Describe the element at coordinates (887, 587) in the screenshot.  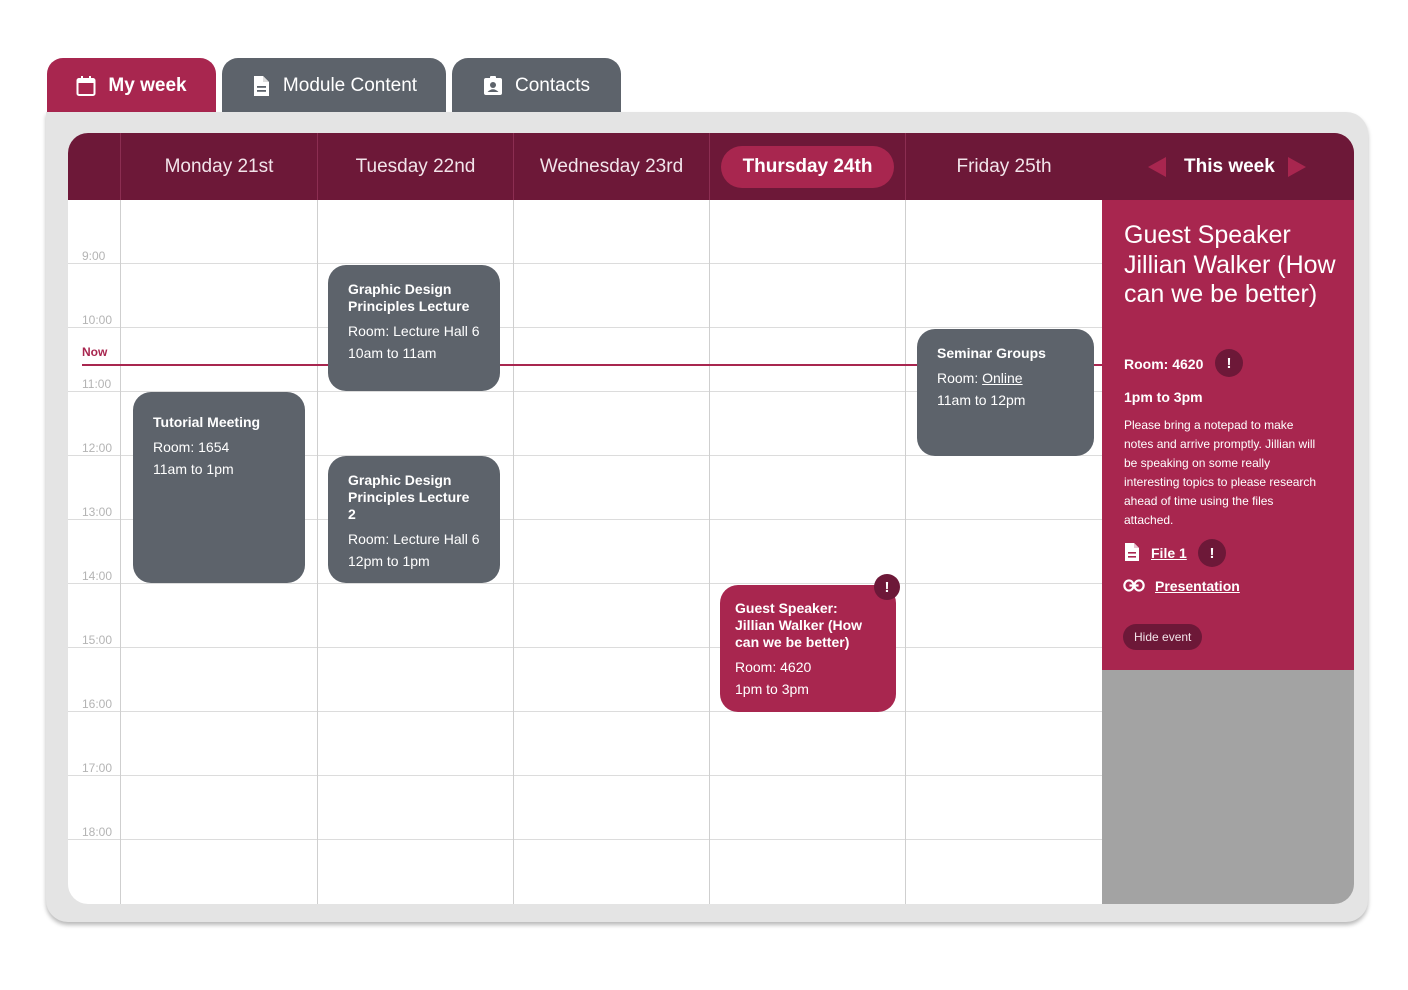
I see `event-alert-icon: !` at that location.